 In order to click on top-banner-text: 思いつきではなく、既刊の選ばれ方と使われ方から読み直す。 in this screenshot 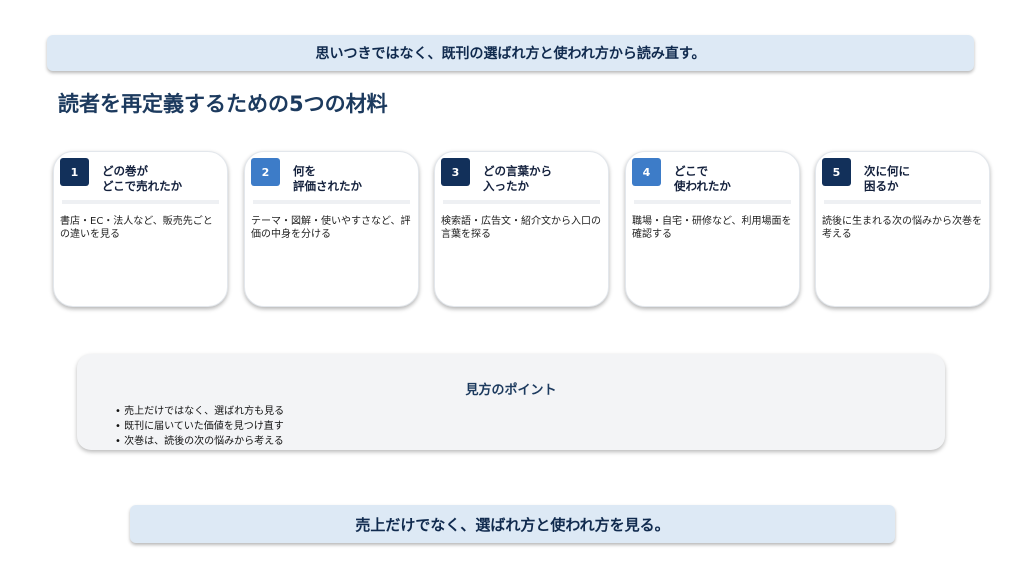, I will do `click(510, 54)`.